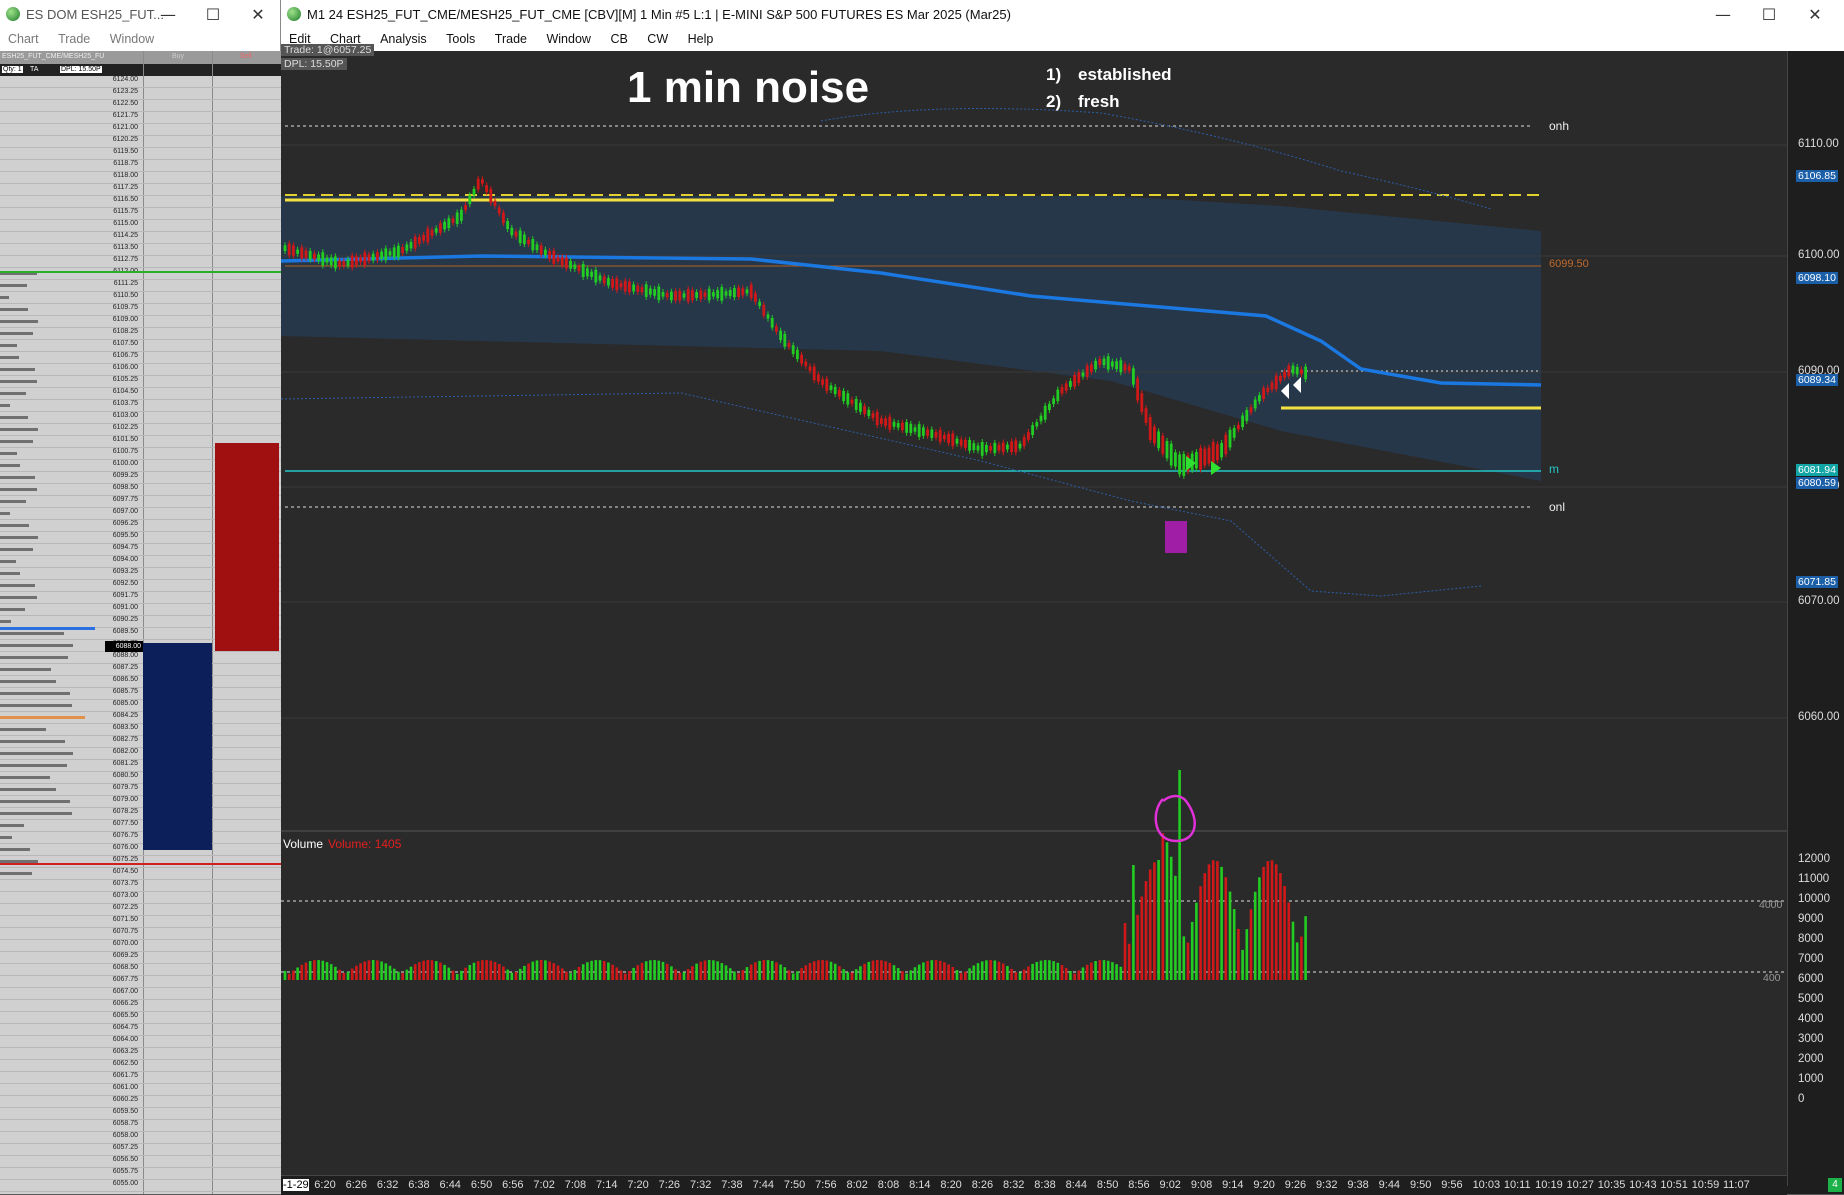  Describe the element at coordinates (140, 226) in the screenshot. I see `dom-price-row: 6115.00` at that location.